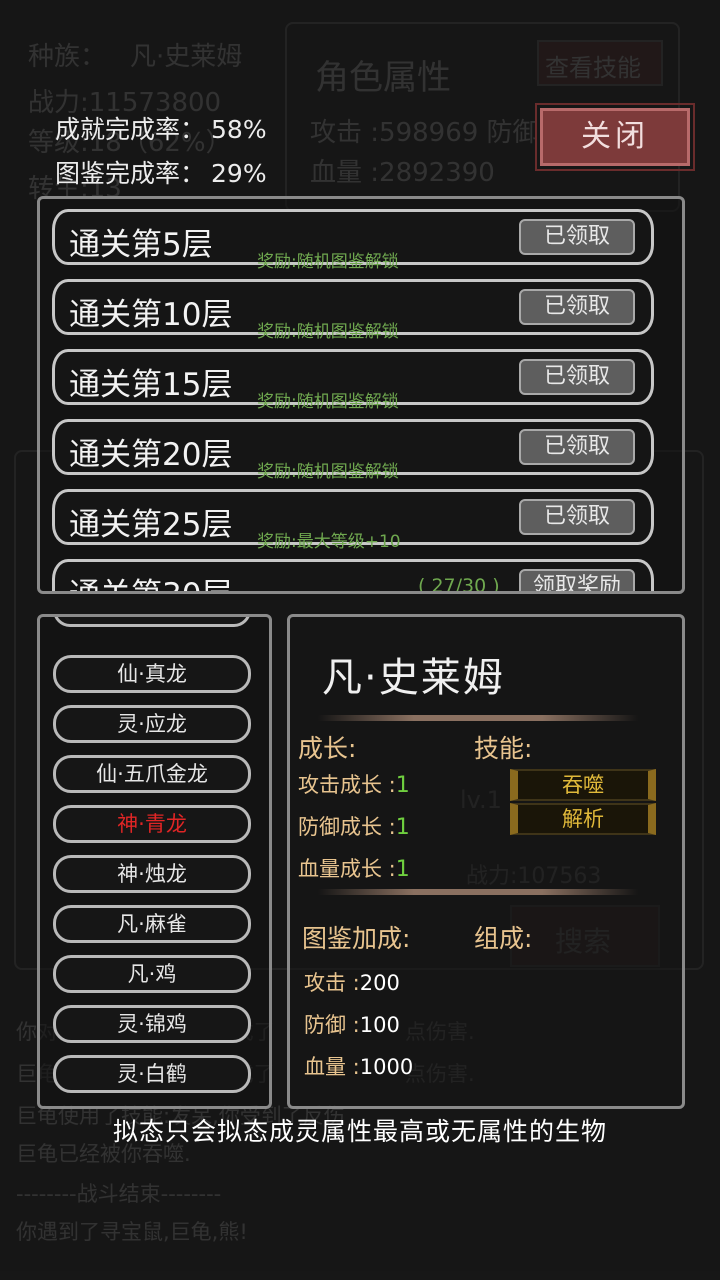 Image resolution: width=720 pixels, height=1280 pixels. Describe the element at coordinates (347, 785) in the screenshot. I see `attack-growth-label: 攻击成长 :` at that location.